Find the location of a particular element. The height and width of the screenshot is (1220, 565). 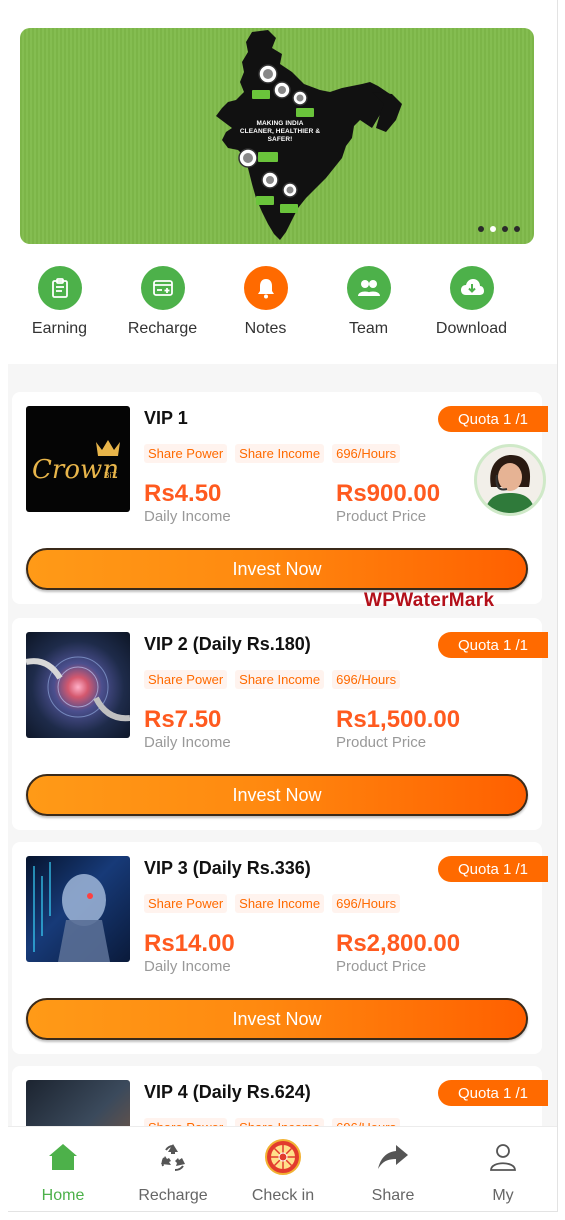

quick-earning-label: Earning is located at coordinates (59, 328).